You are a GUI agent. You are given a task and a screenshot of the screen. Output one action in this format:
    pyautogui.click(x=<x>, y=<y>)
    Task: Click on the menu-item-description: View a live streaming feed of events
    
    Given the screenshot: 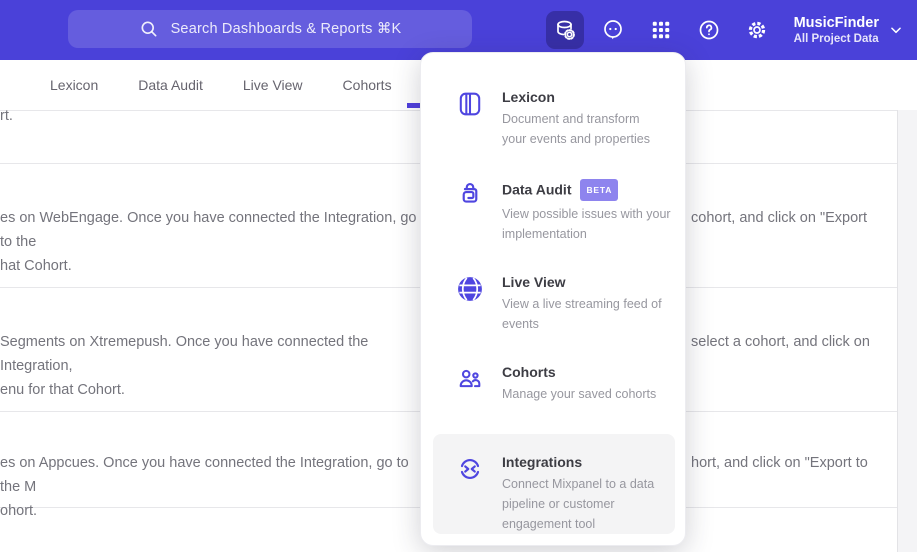 What is the action you would take?
    pyautogui.click(x=582, y=314)
    